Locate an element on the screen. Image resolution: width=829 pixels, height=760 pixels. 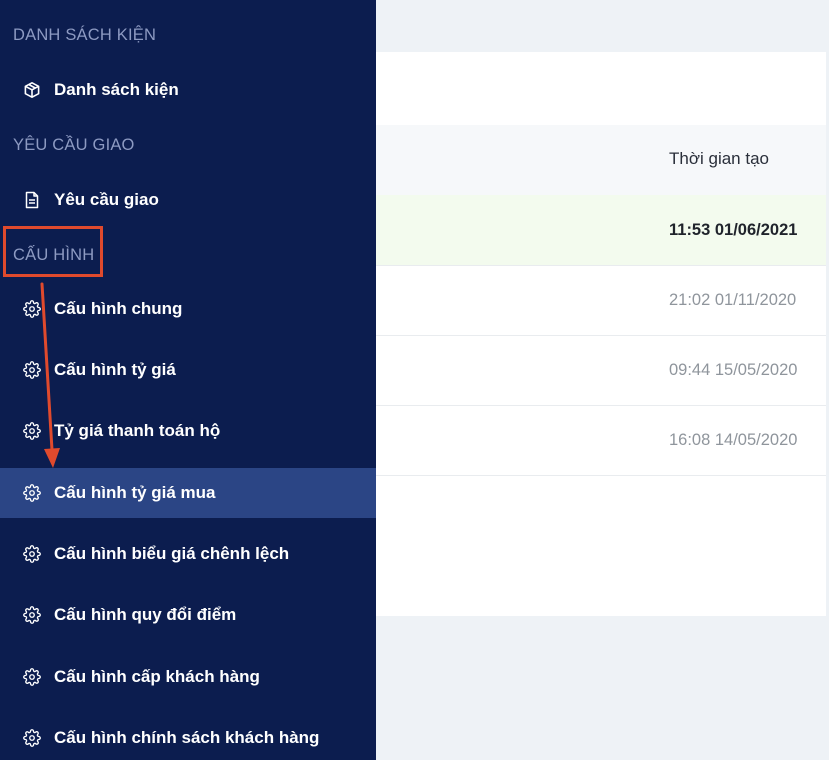
table-header: Thời gian tạo is located at coordinates (601, 160).